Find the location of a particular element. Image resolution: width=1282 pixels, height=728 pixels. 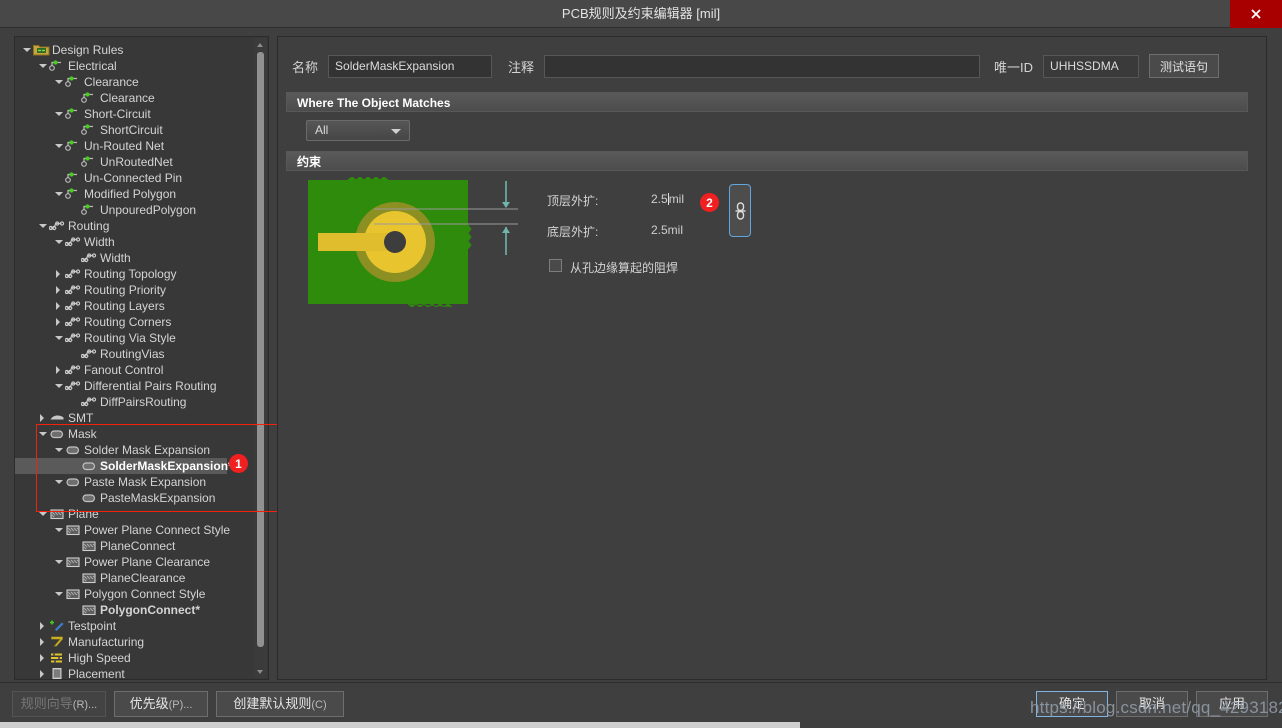

tree-item-pastemaskexpansion: PasteMaskExpansion is located at coordinates (135, 498).